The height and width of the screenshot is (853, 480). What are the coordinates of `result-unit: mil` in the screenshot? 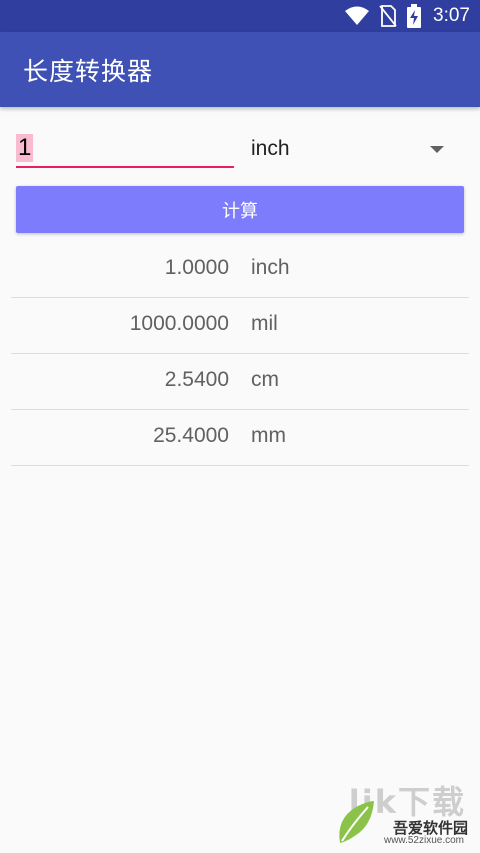 It's located at (264, 323).